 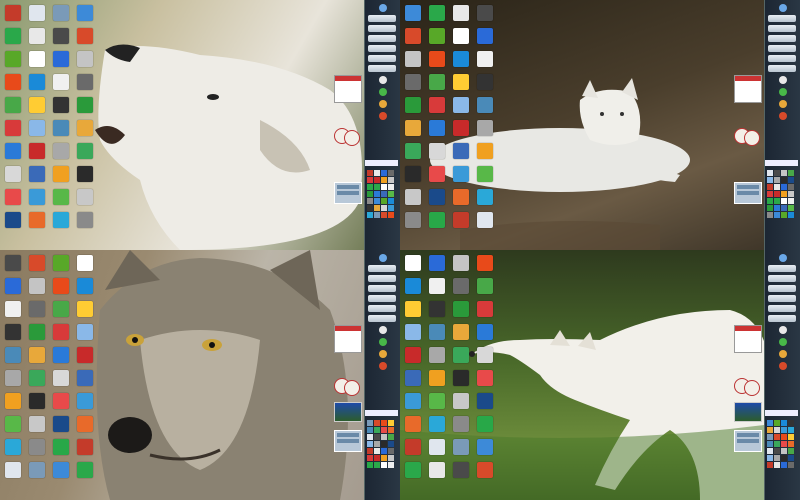 What do you see at coordinates (348, 339) in the screenshot?
I see `calendar-gadget` at bounding box center [348, 339].